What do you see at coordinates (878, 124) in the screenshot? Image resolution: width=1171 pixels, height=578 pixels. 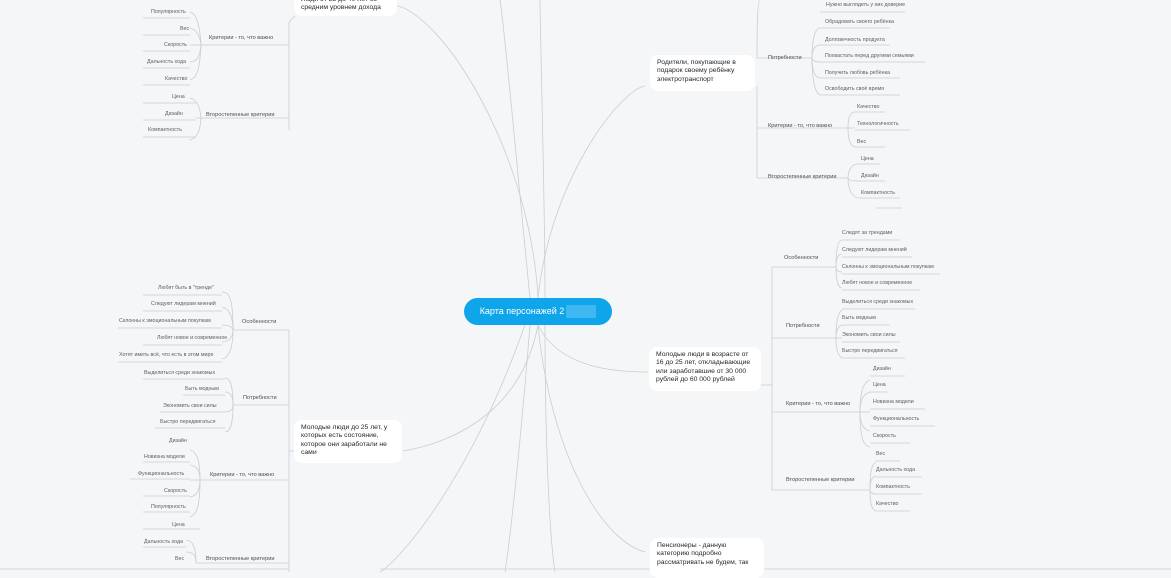 I see `leaf-node: Технологичность` at bounding box center [878, 124].